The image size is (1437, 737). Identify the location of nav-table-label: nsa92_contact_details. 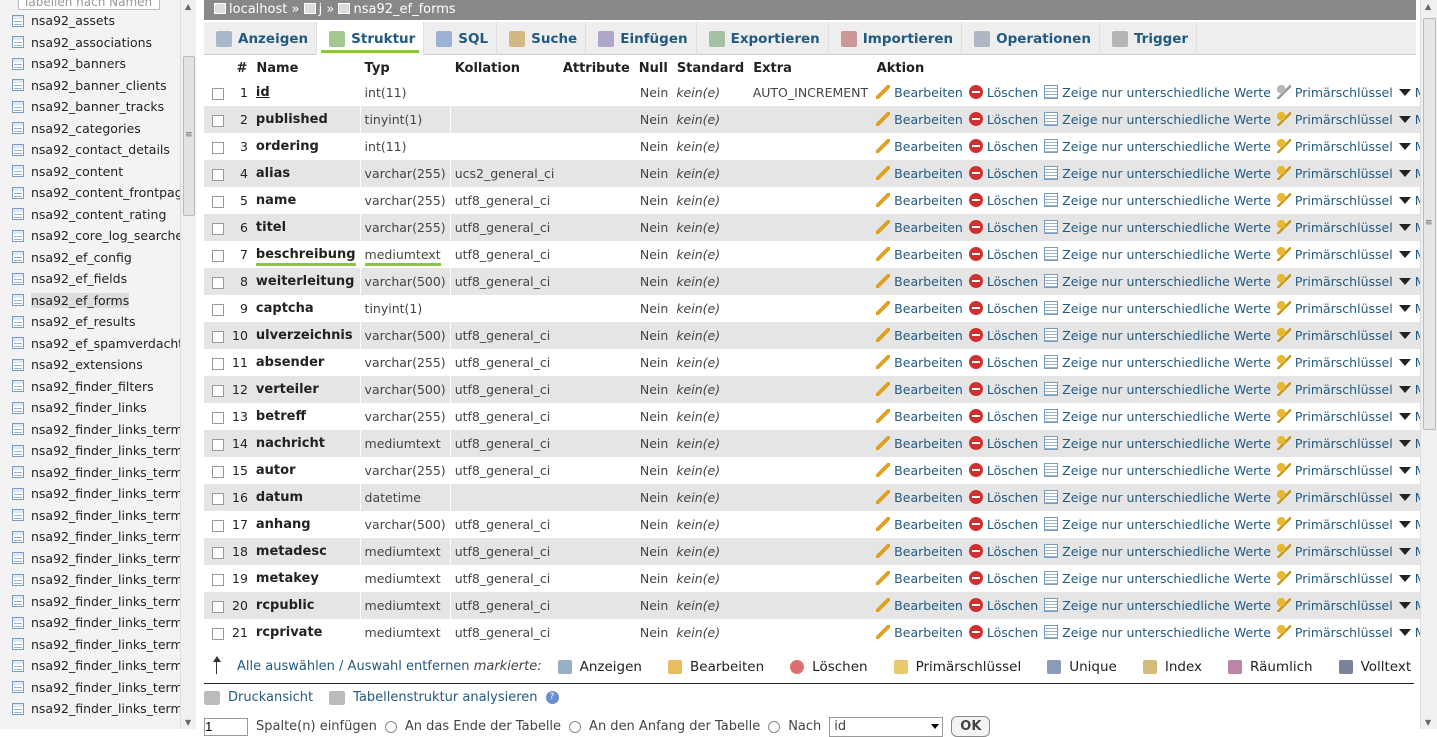
(100, 149).